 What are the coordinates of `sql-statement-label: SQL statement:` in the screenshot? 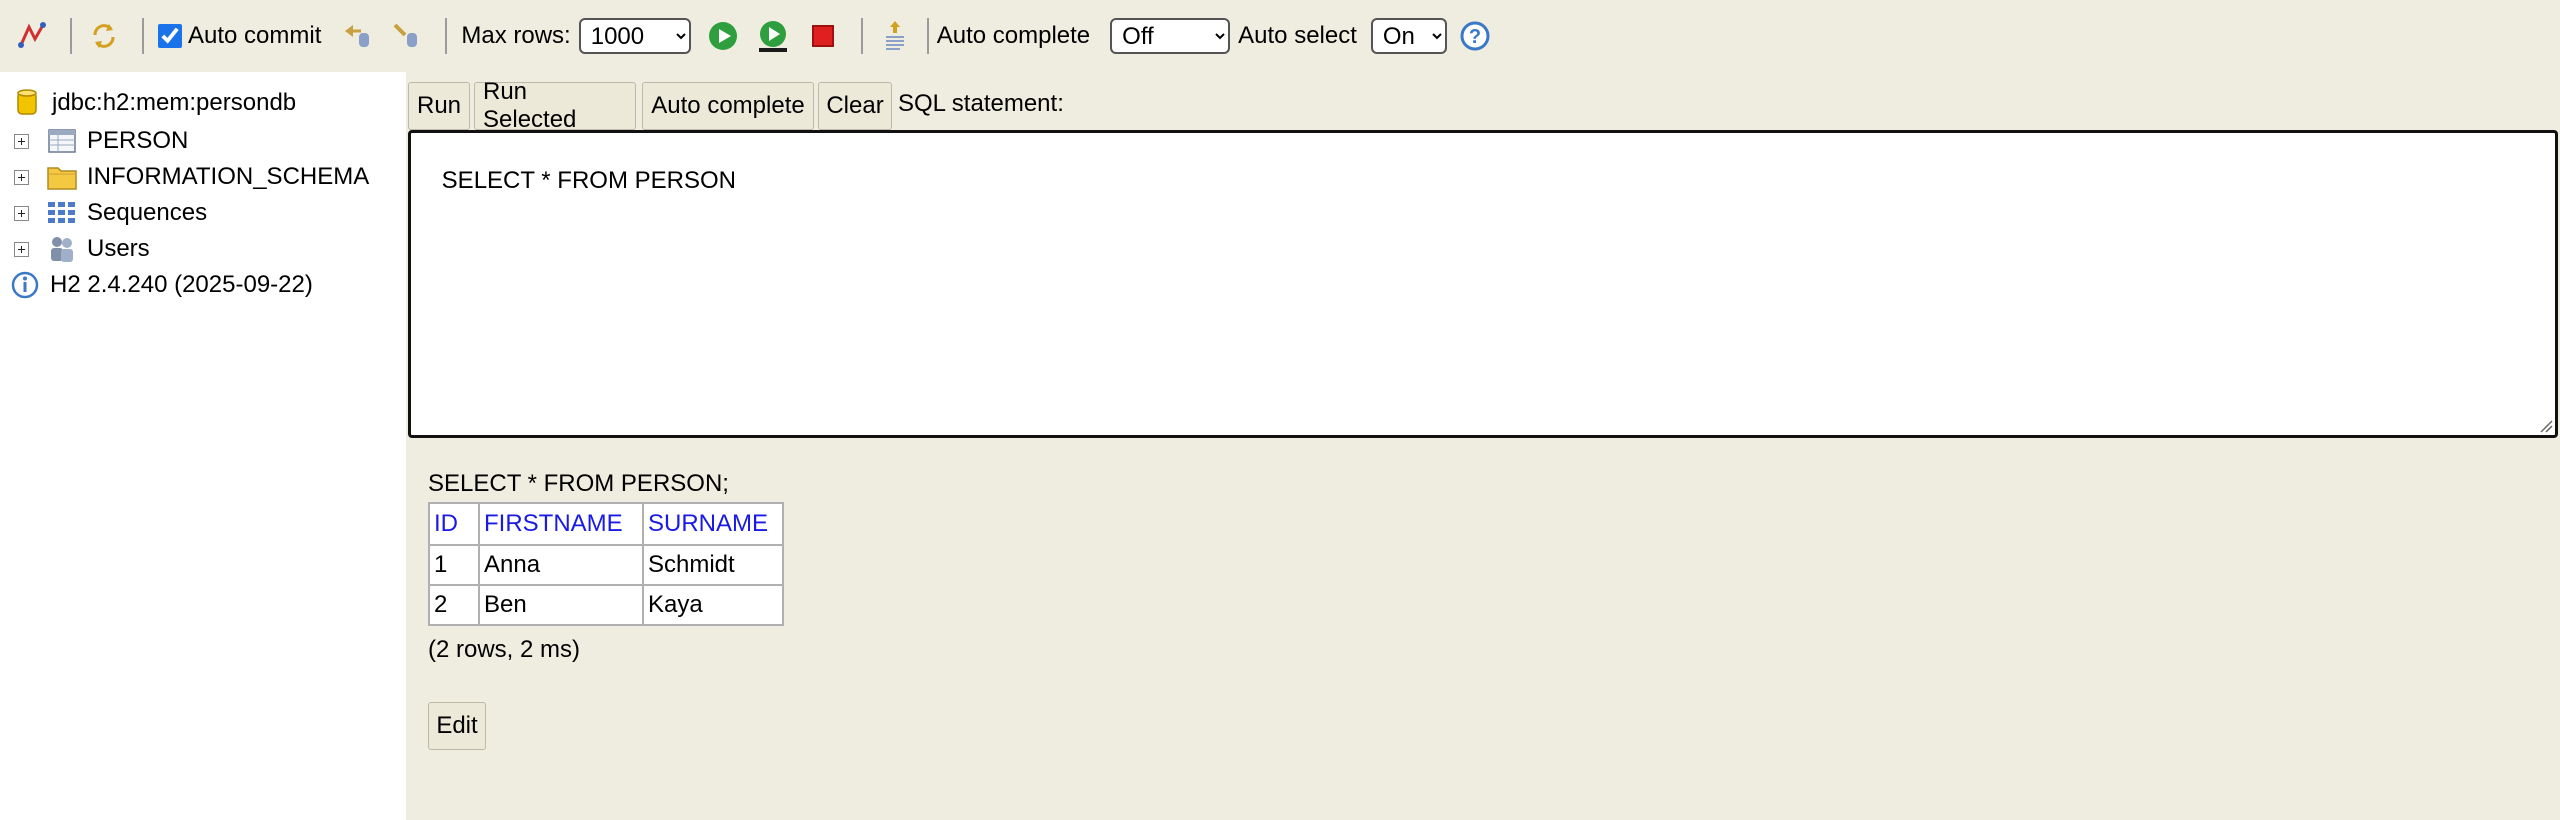 It's located at (981, 103).